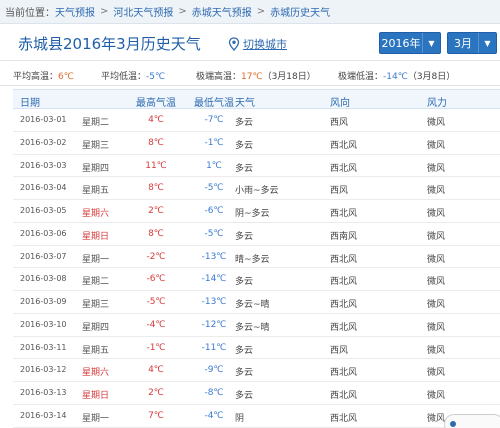  What do you see at coordinates (214, 302) in the screenshot?
I see `cell-low-temp: -13℃` at bounding box center [214, 302].